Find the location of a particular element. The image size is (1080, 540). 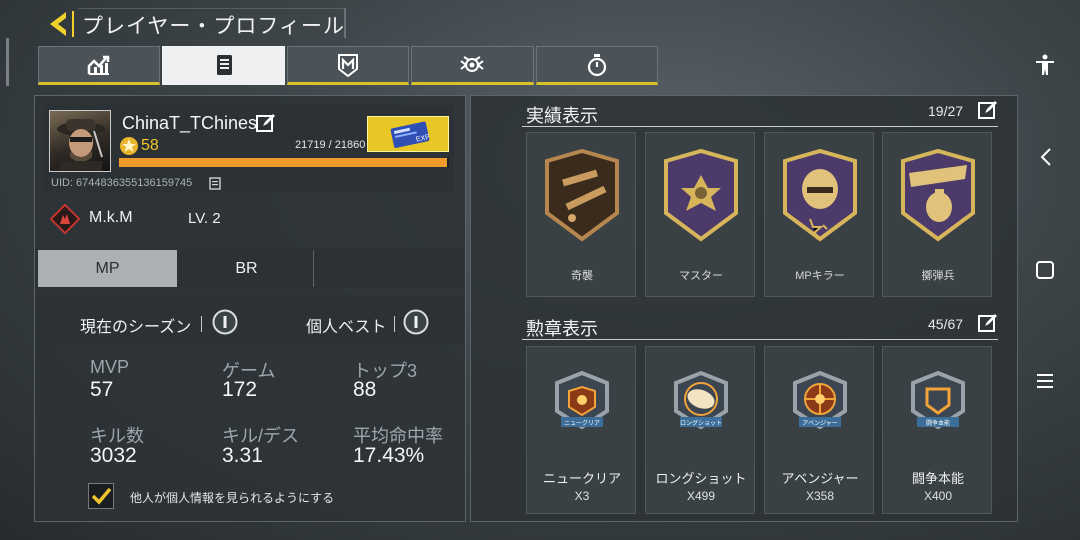

medal-count: X499 is located at coordinates (701, 496).